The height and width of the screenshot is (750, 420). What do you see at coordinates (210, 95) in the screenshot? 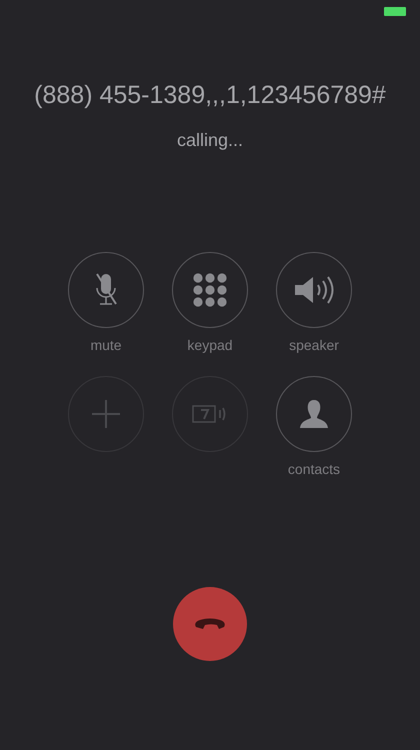
I see `phone-number: (888) 455-1389,,,1,123456789#` at bounding box center [210, 95].